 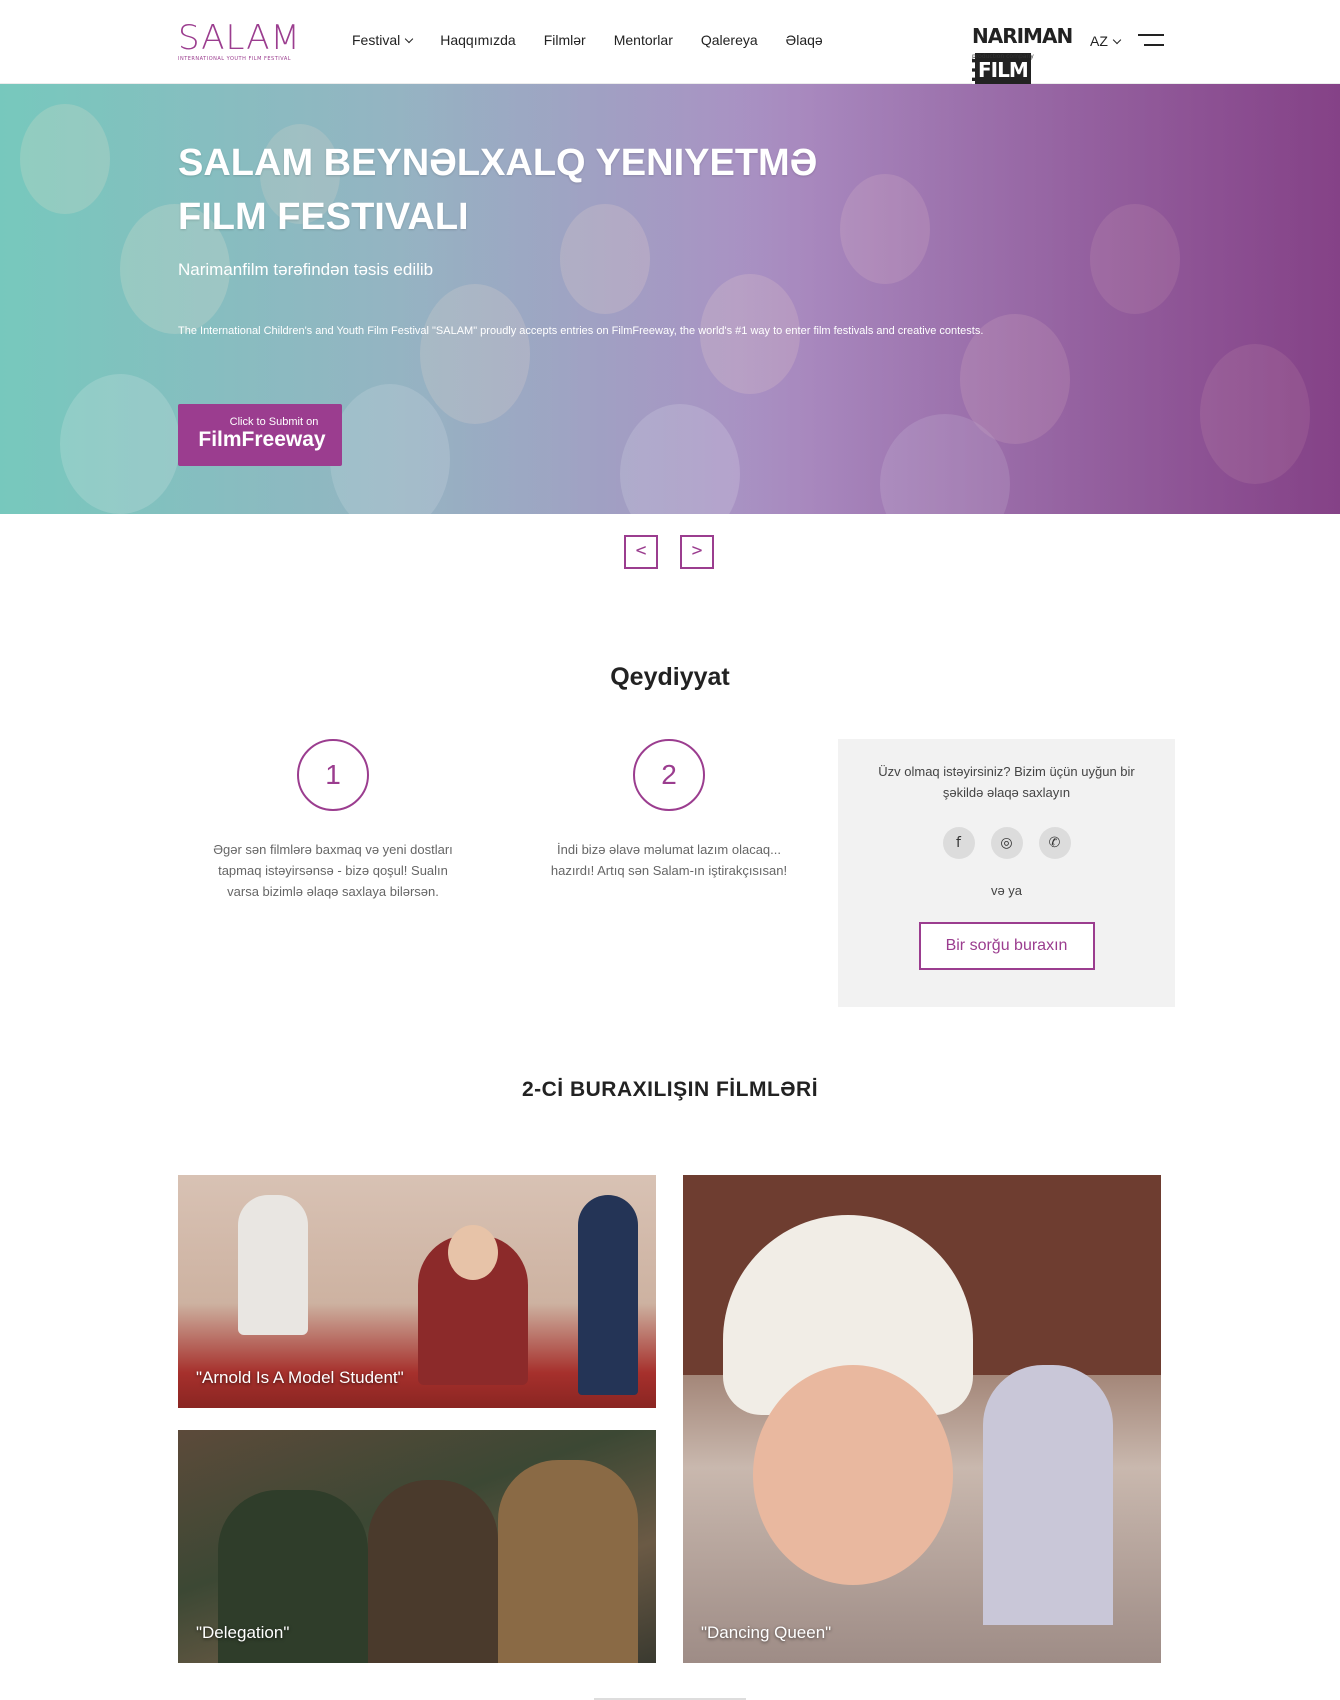 I want to click on nav-item-mentors: Mentorlar, so click(x=643, y=40).